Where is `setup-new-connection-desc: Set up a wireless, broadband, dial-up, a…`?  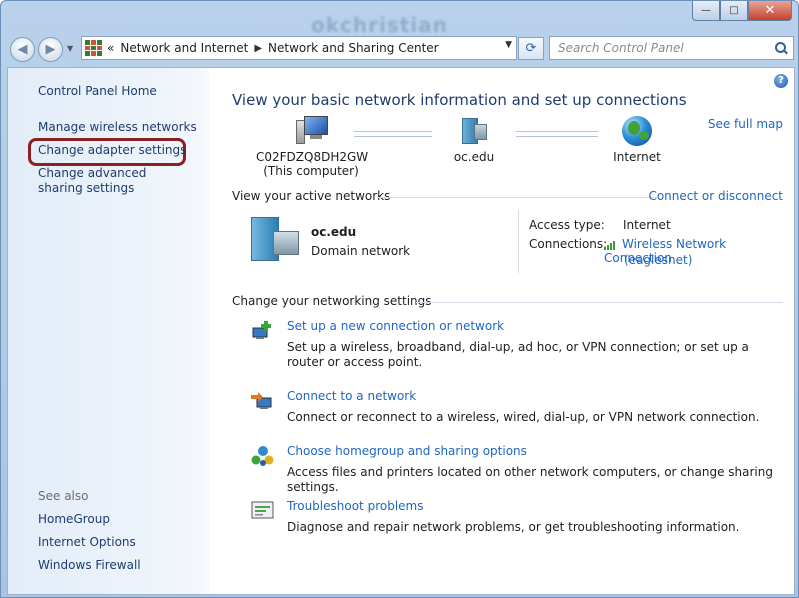 setup-new-connection-desc: Set up a wireless, broadband, dial-up, a… is located at coordinates (518, 354).